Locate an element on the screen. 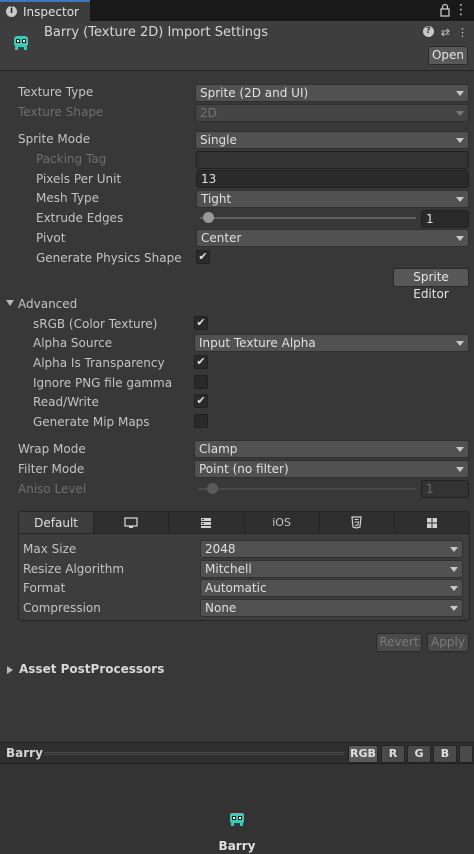 This screenshot has width=474, height=854. filter-mode-label: Filter Mode is located at coordinates (51, 469).